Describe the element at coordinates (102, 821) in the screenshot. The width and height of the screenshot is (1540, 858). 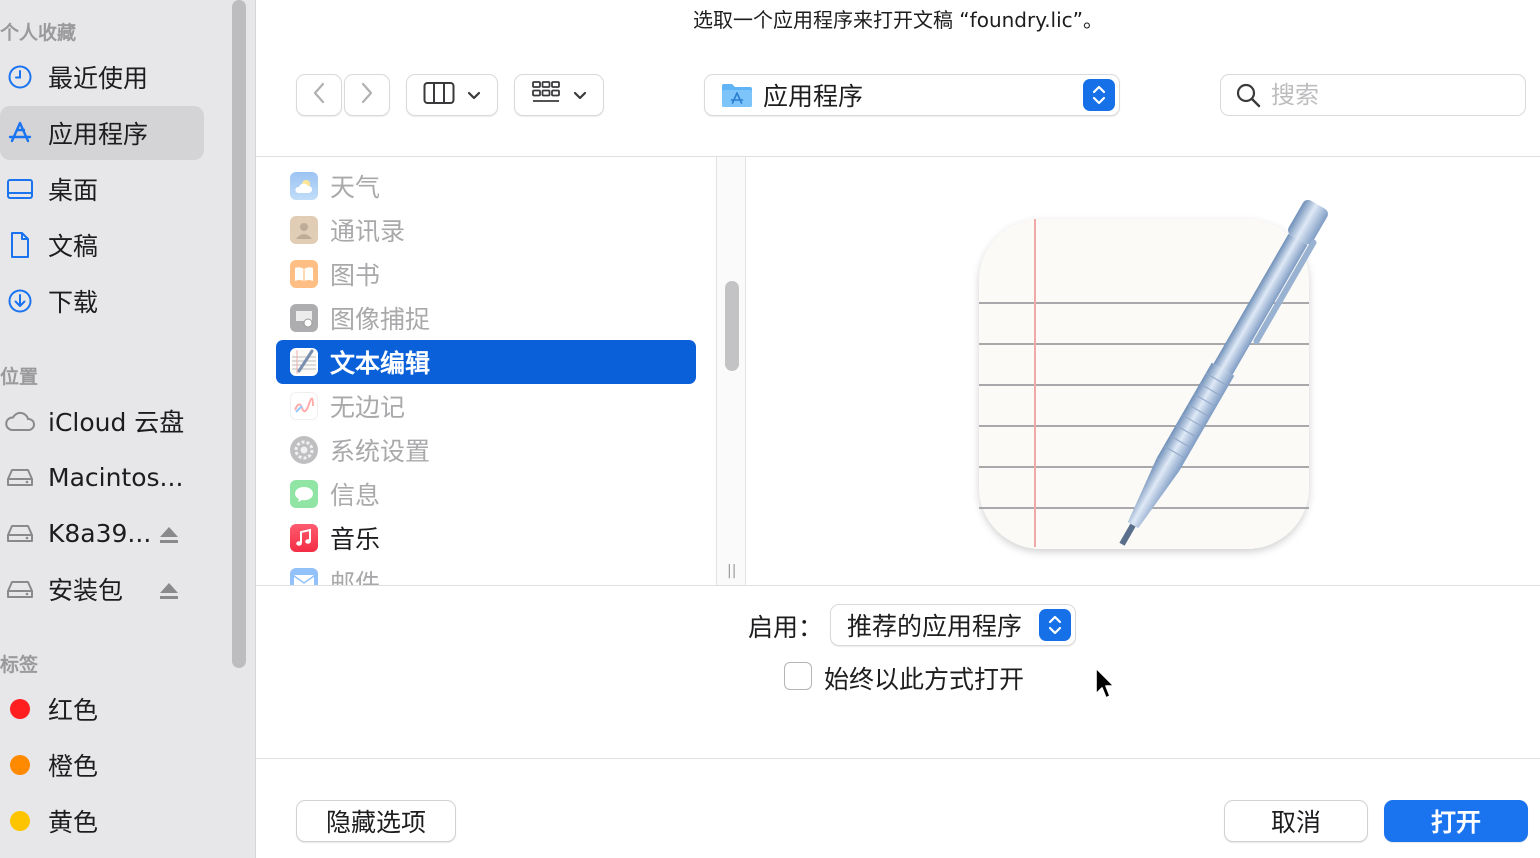
I see `sidebar-item-tag-yellow: 黄色` at that location.